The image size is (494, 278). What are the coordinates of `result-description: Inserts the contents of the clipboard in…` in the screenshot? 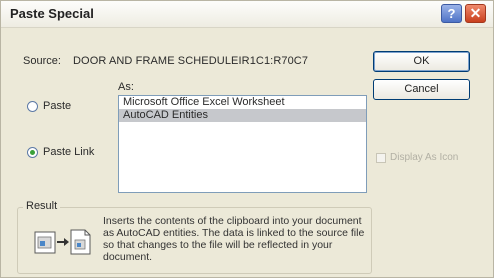 It's located at (234, 239).